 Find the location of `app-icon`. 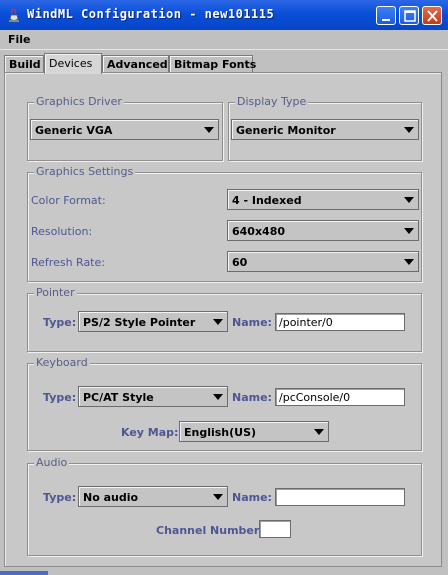

app-icon is located at coordinates (14, 15).